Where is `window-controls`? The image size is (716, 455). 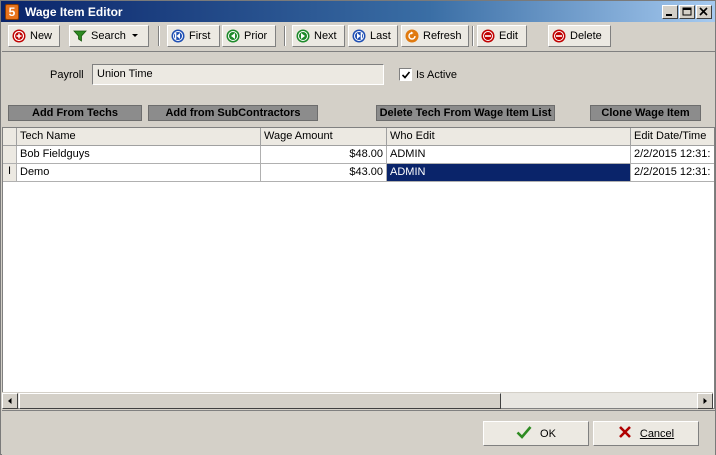
window-controls is located at coordinates (687, 11).